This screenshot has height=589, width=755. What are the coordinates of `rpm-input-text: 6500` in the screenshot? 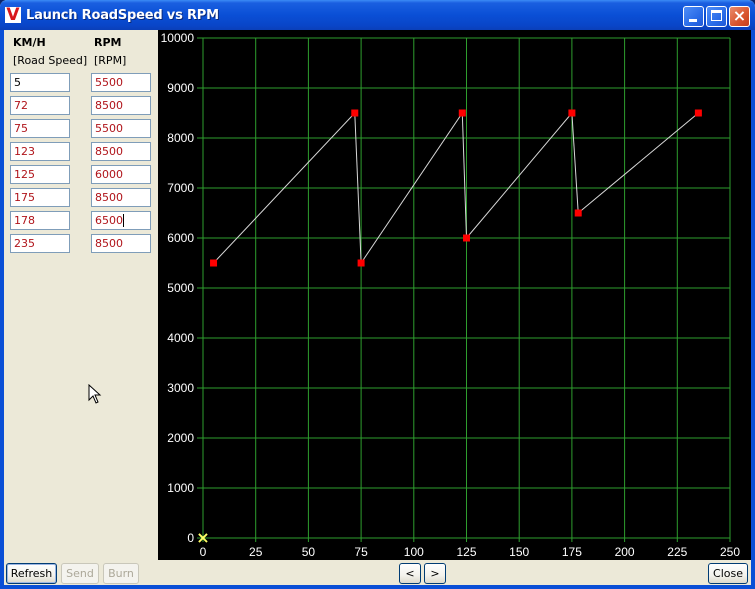 It's located at (109, 220).